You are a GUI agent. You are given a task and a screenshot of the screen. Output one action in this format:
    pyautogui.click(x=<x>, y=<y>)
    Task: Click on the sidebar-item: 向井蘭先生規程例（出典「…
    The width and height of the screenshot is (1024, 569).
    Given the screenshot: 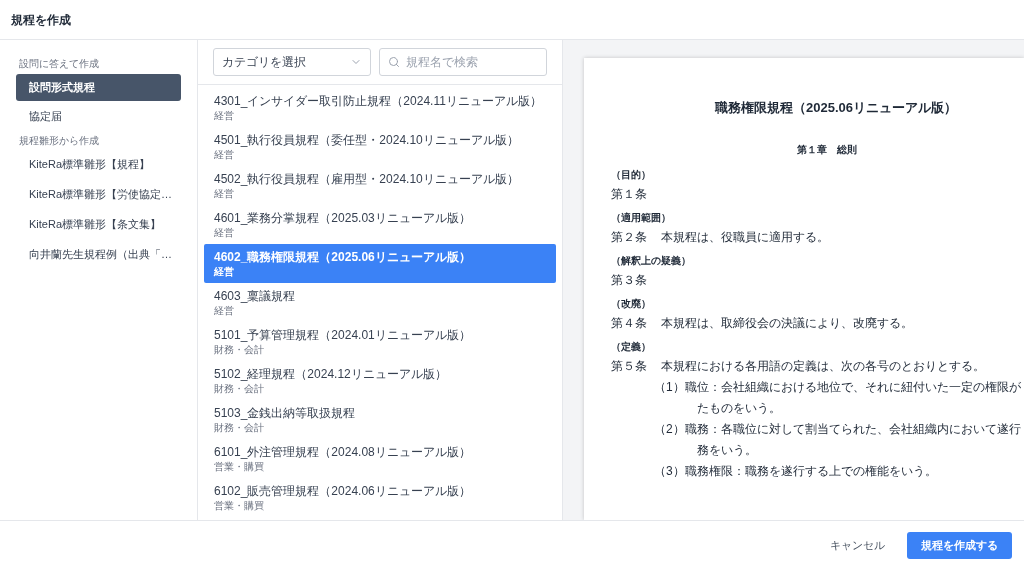 What is the action you would take?
    pyautogui.click(x=98, y=254)
    